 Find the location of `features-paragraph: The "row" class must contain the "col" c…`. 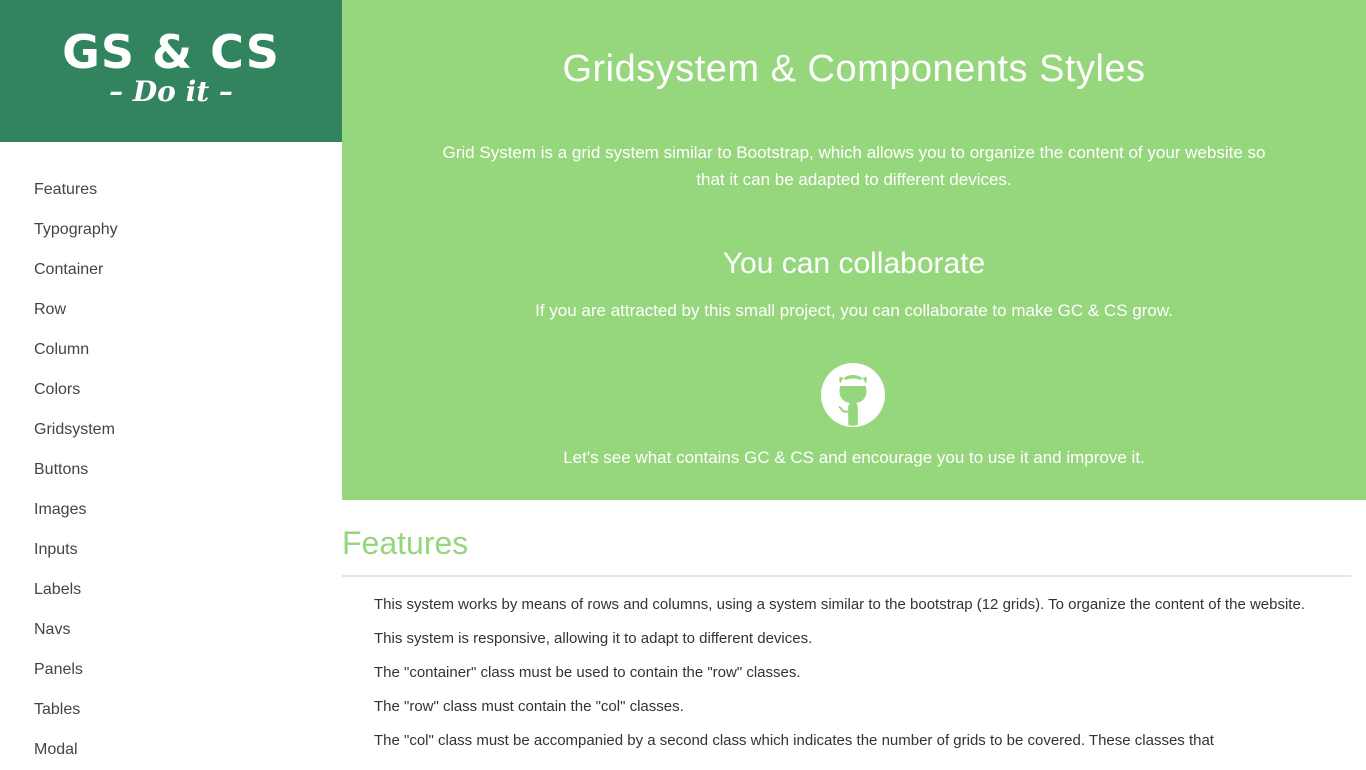

features-paragraph: The "row" class must contain the "col" c… is located at coordinates (529, 706).